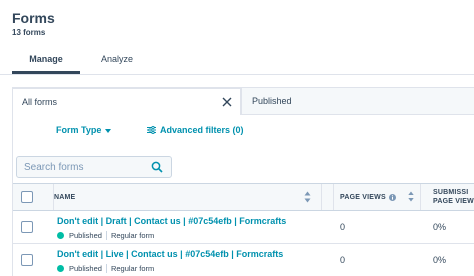 The image size is (474, 276). I want to click on search-box, so click(94, 167).